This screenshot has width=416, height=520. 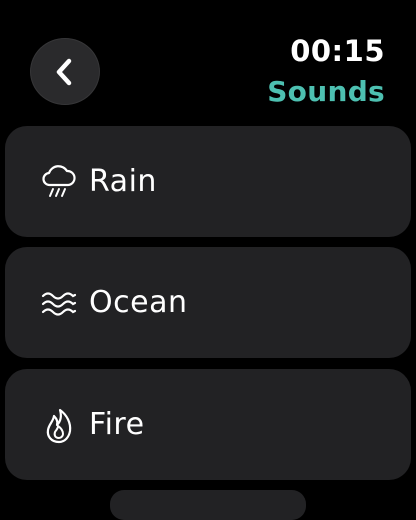 What do you see at coordinates (138, 302) in the screenshot?
I see `sound-item-label: Ocean` at bounding box center [138, 302].